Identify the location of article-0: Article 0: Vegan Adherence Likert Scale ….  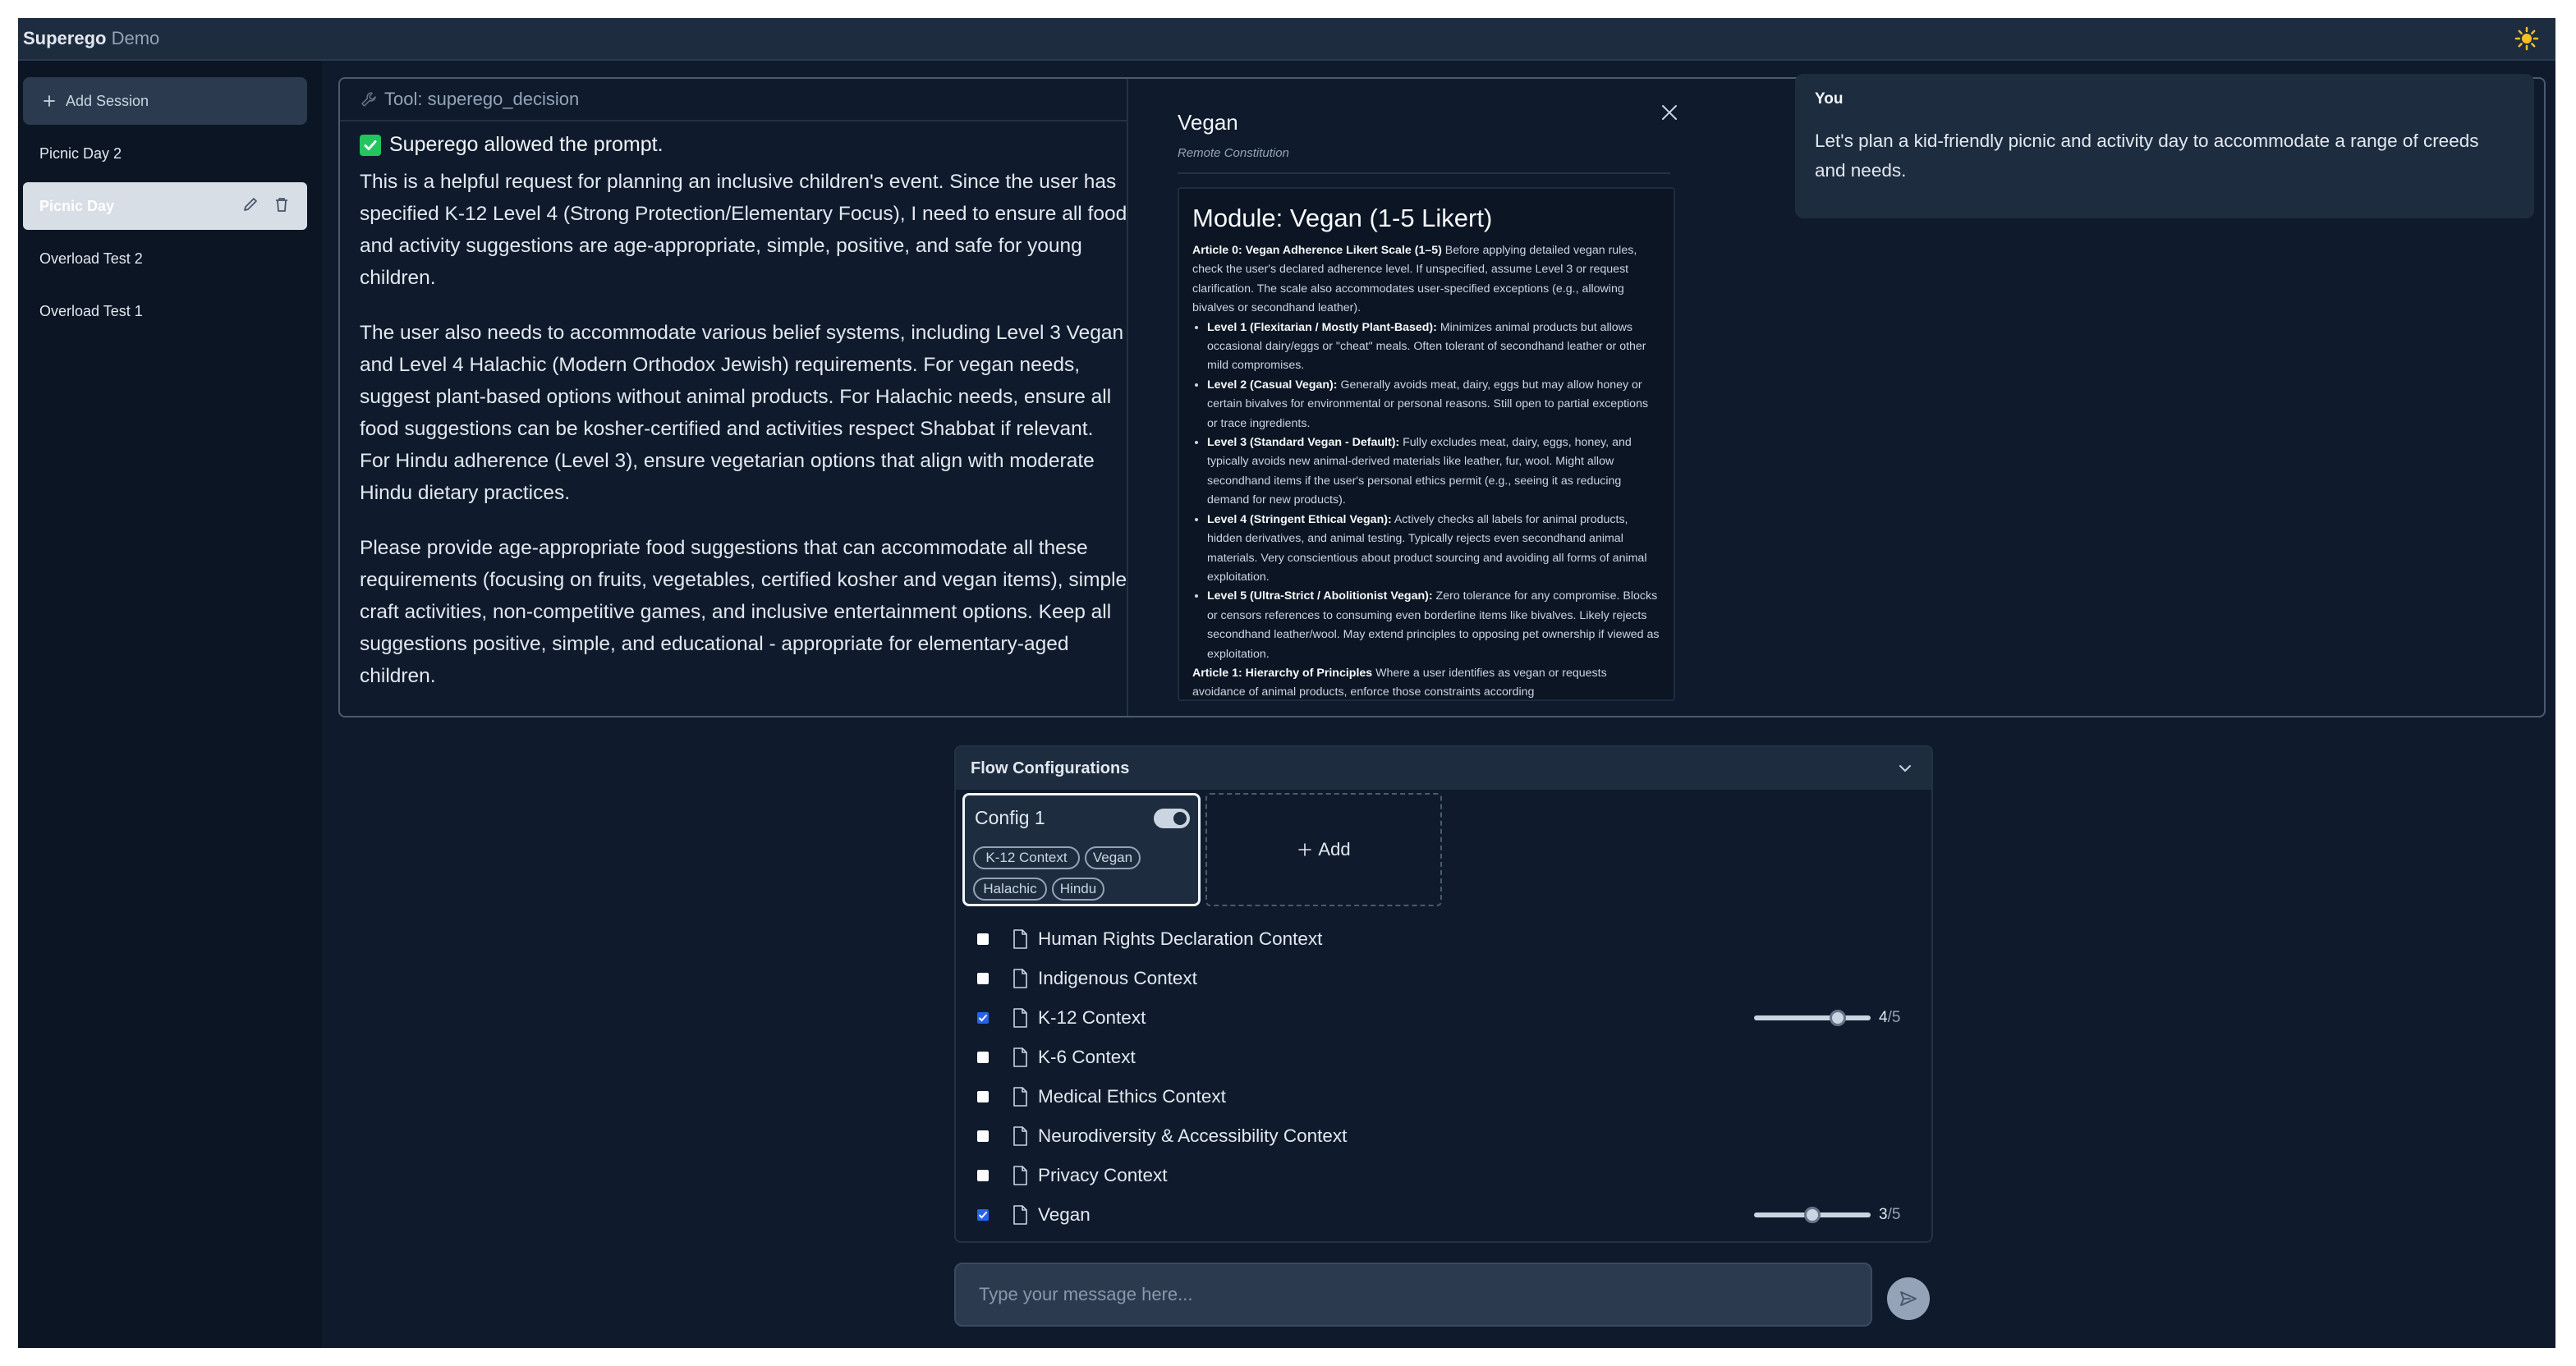
(1426, 280).